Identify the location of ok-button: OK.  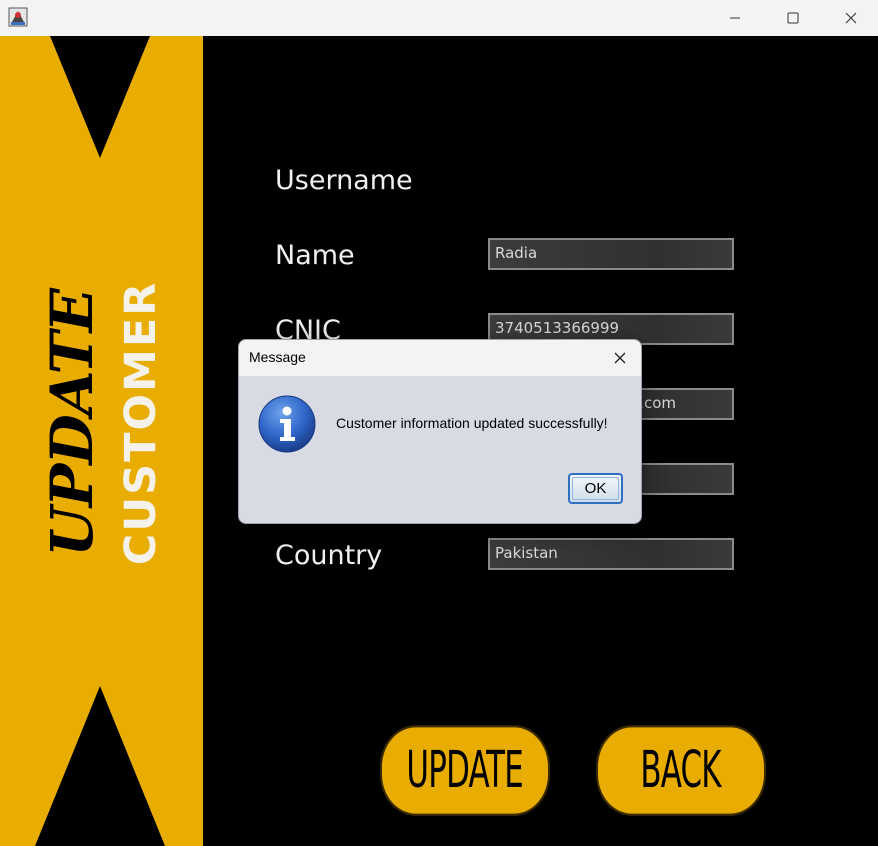
(595, 488).